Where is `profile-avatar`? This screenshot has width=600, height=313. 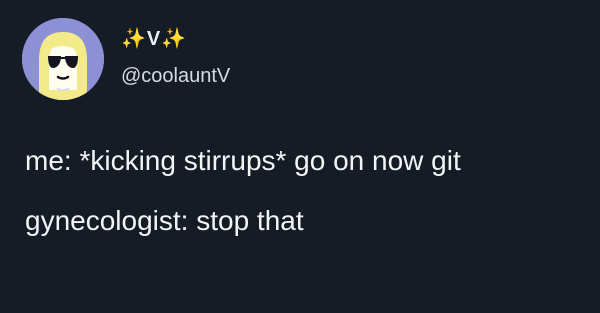
profile-avatar is located at coordinates (63, 59).